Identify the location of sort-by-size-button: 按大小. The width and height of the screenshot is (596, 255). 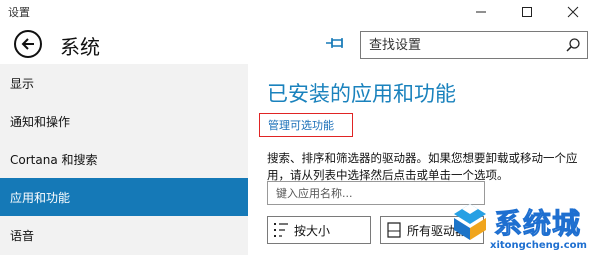
(319, 230).